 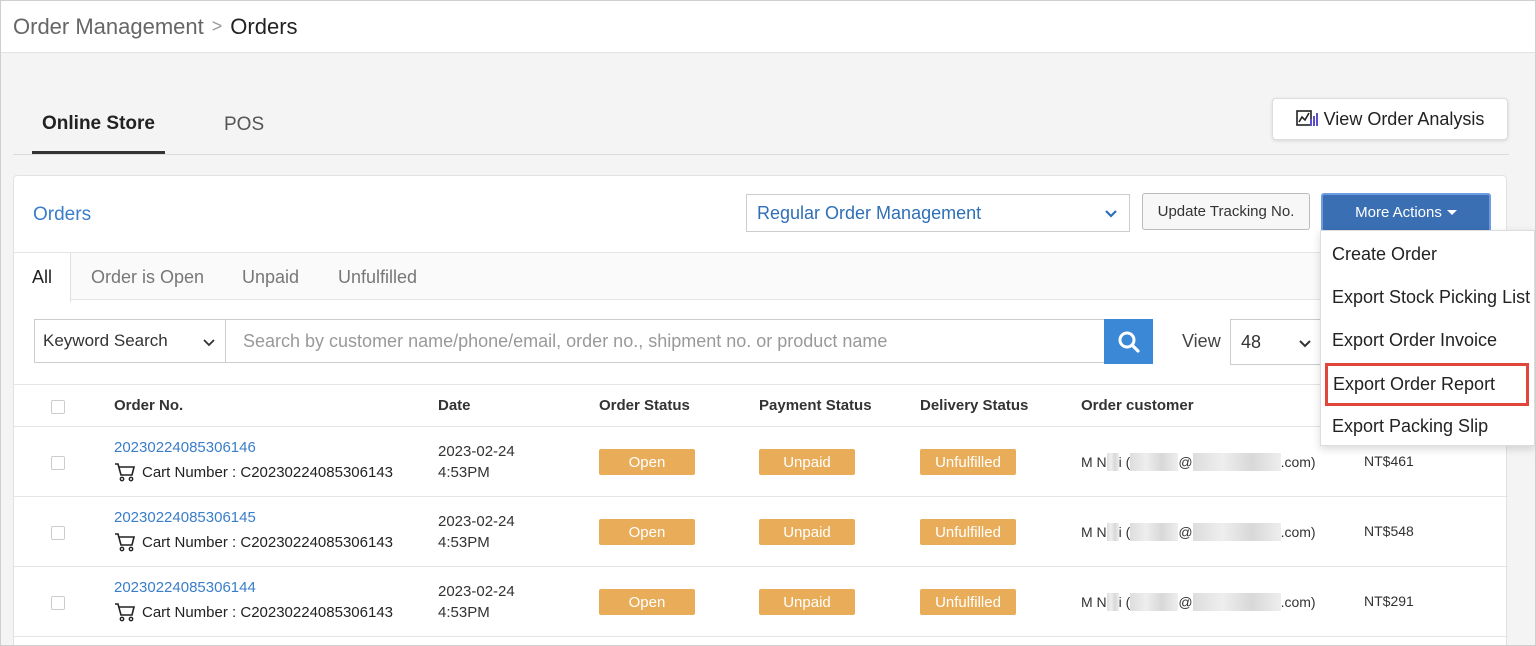 I want to click on search-type-select: Keyword Search, so click(x=130, y=341).